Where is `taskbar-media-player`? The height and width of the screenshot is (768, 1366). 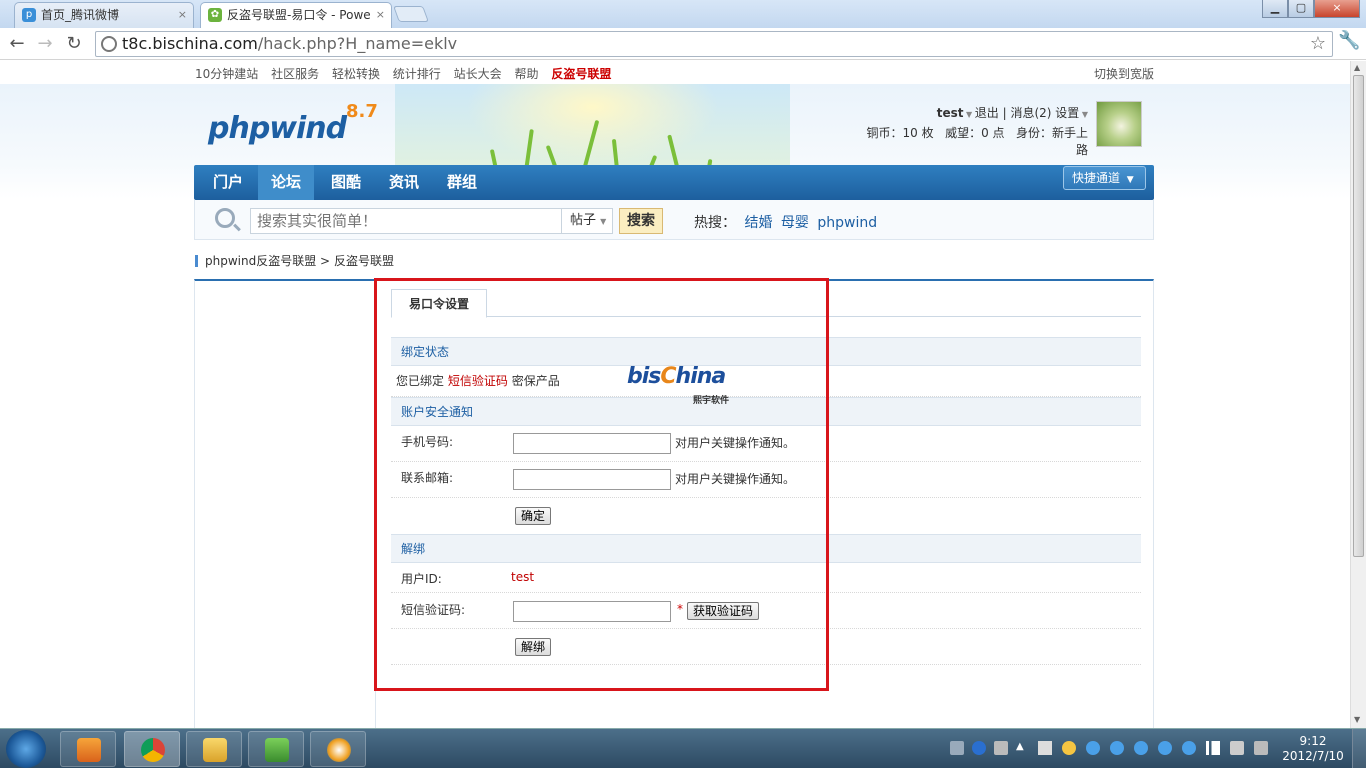 taskbar-media-player is located at coordinates (88, 749).